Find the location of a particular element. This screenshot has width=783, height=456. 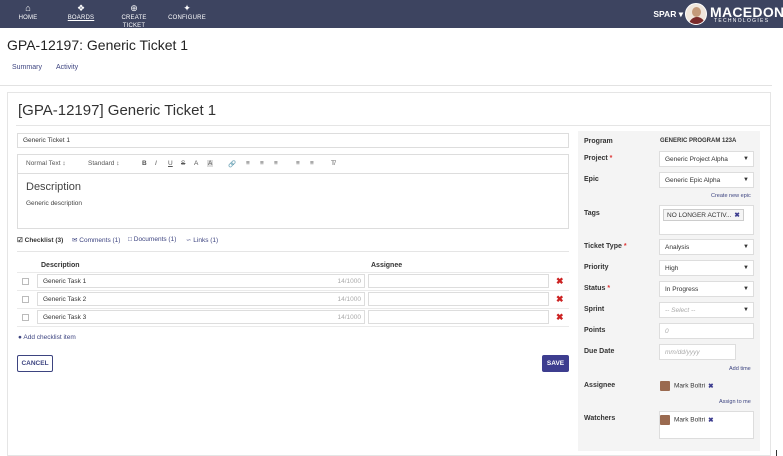

subnav-summary: Summary is located at coordinates (27, 67).